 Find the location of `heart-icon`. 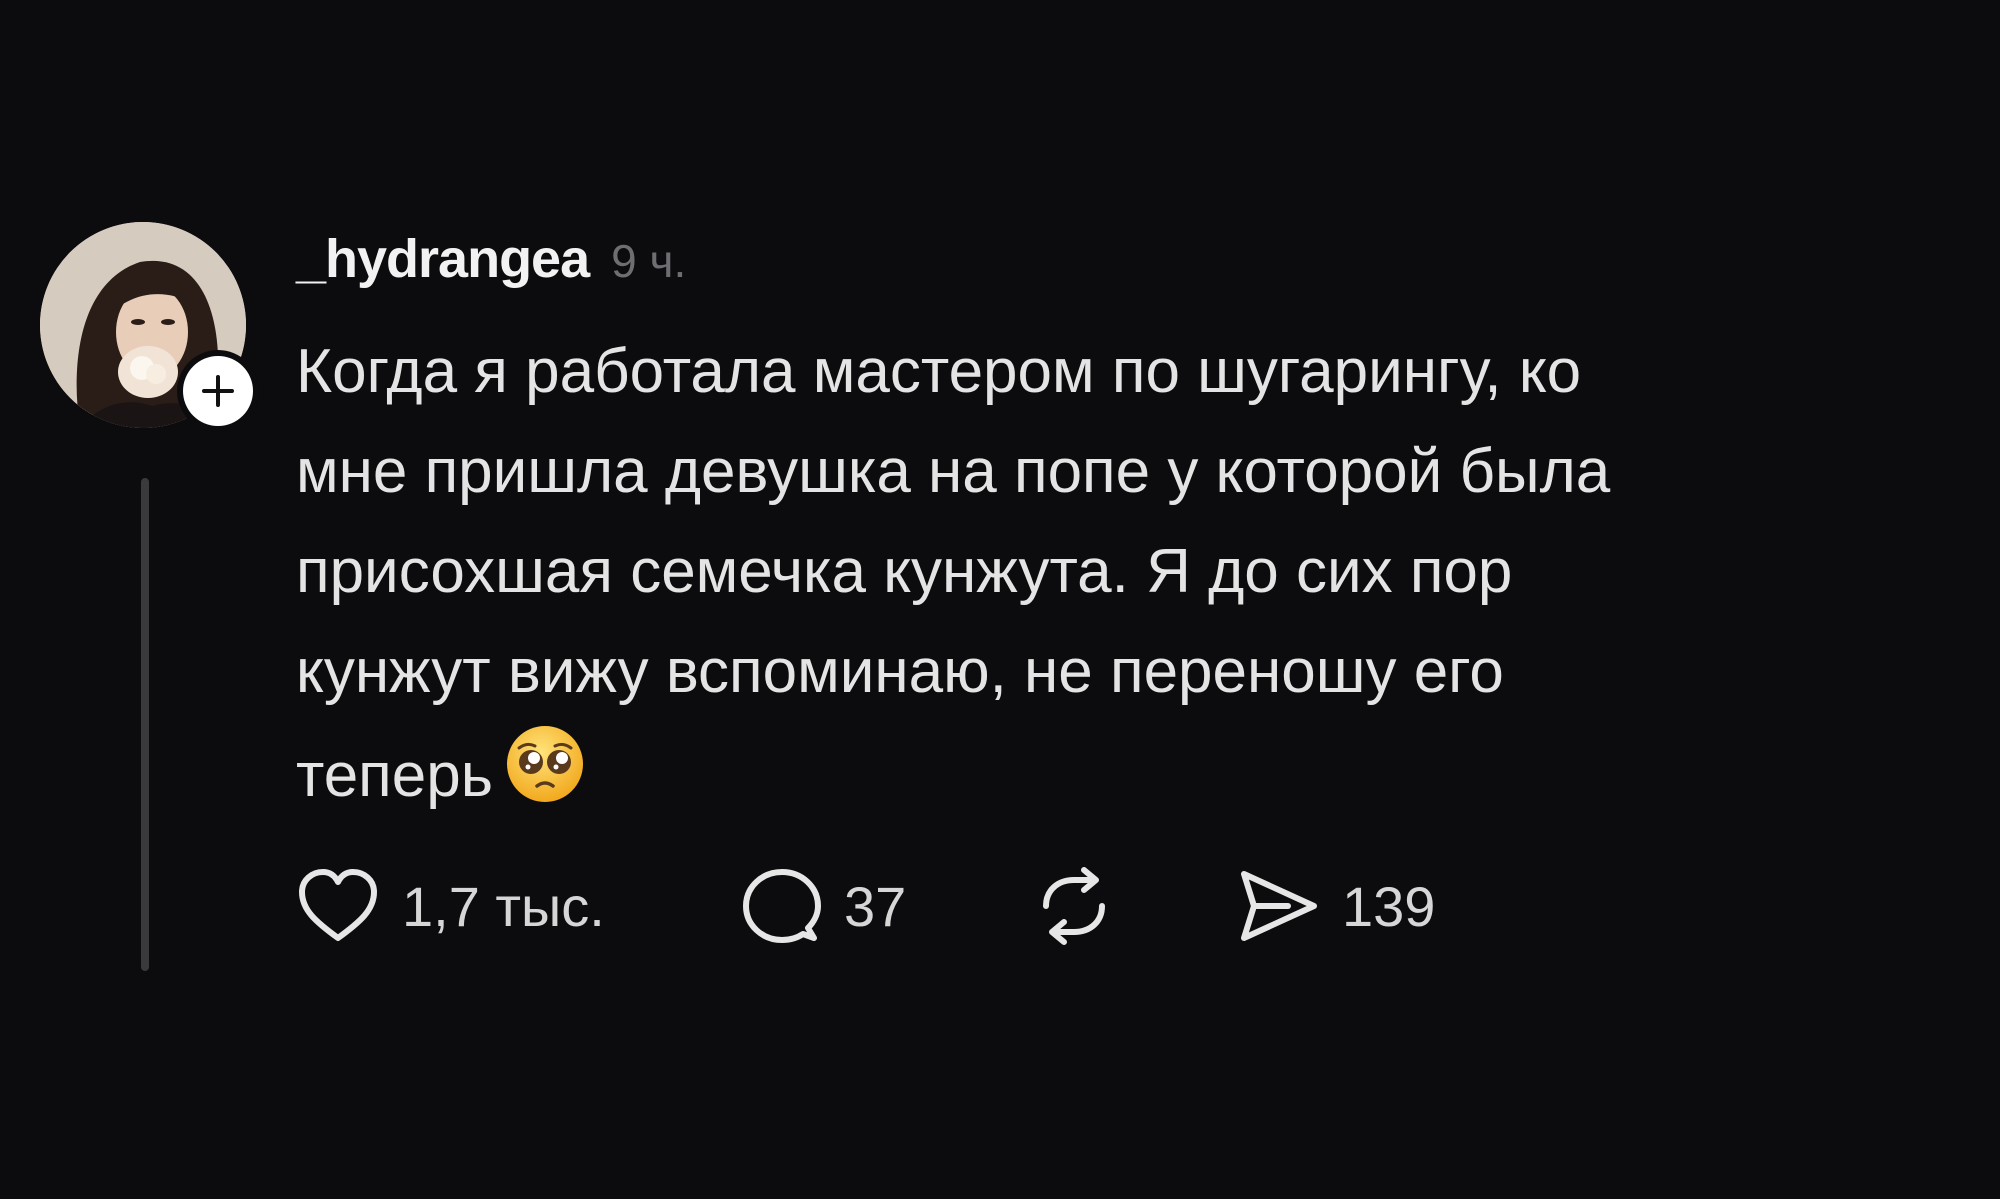

heart-icon is located at coordinates (338, 906).